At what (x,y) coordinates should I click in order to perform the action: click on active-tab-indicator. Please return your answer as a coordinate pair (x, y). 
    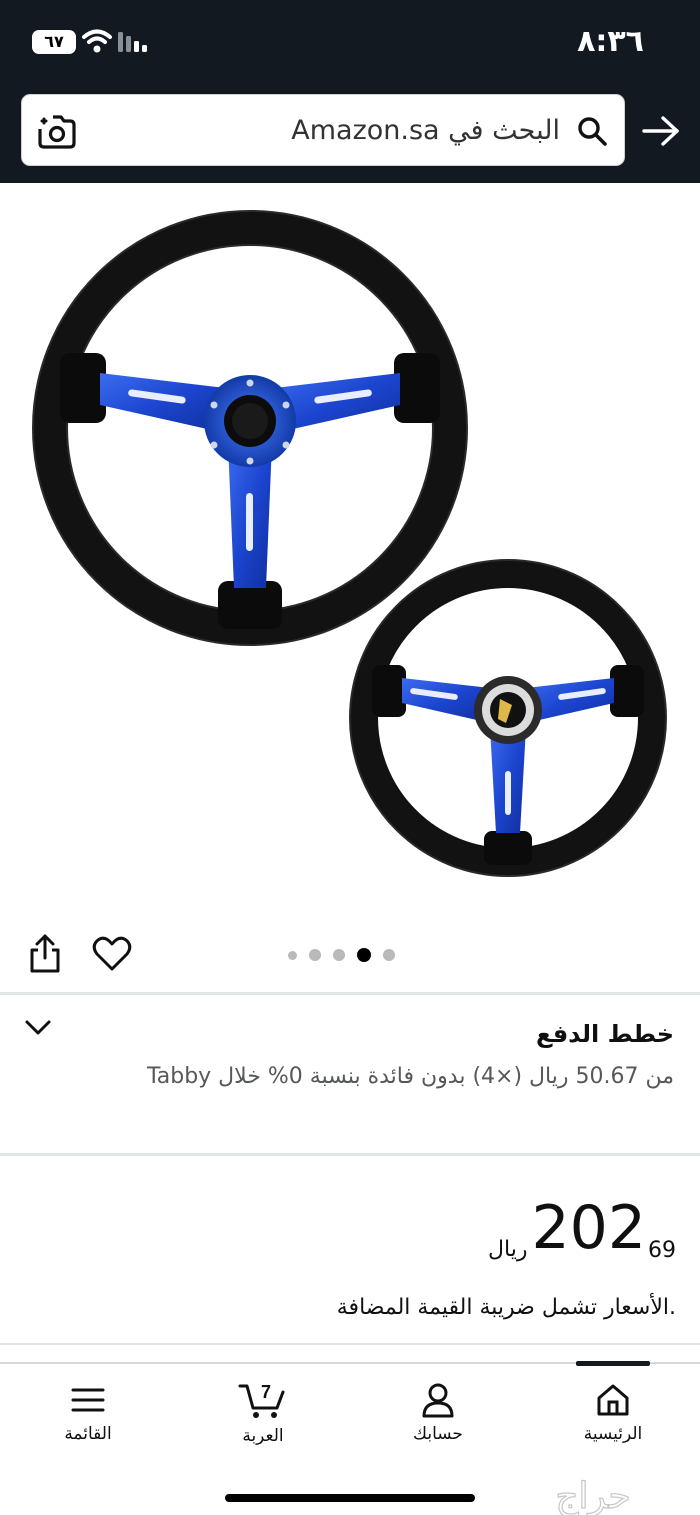
    Looking at the image, I should click on (613, 1363).